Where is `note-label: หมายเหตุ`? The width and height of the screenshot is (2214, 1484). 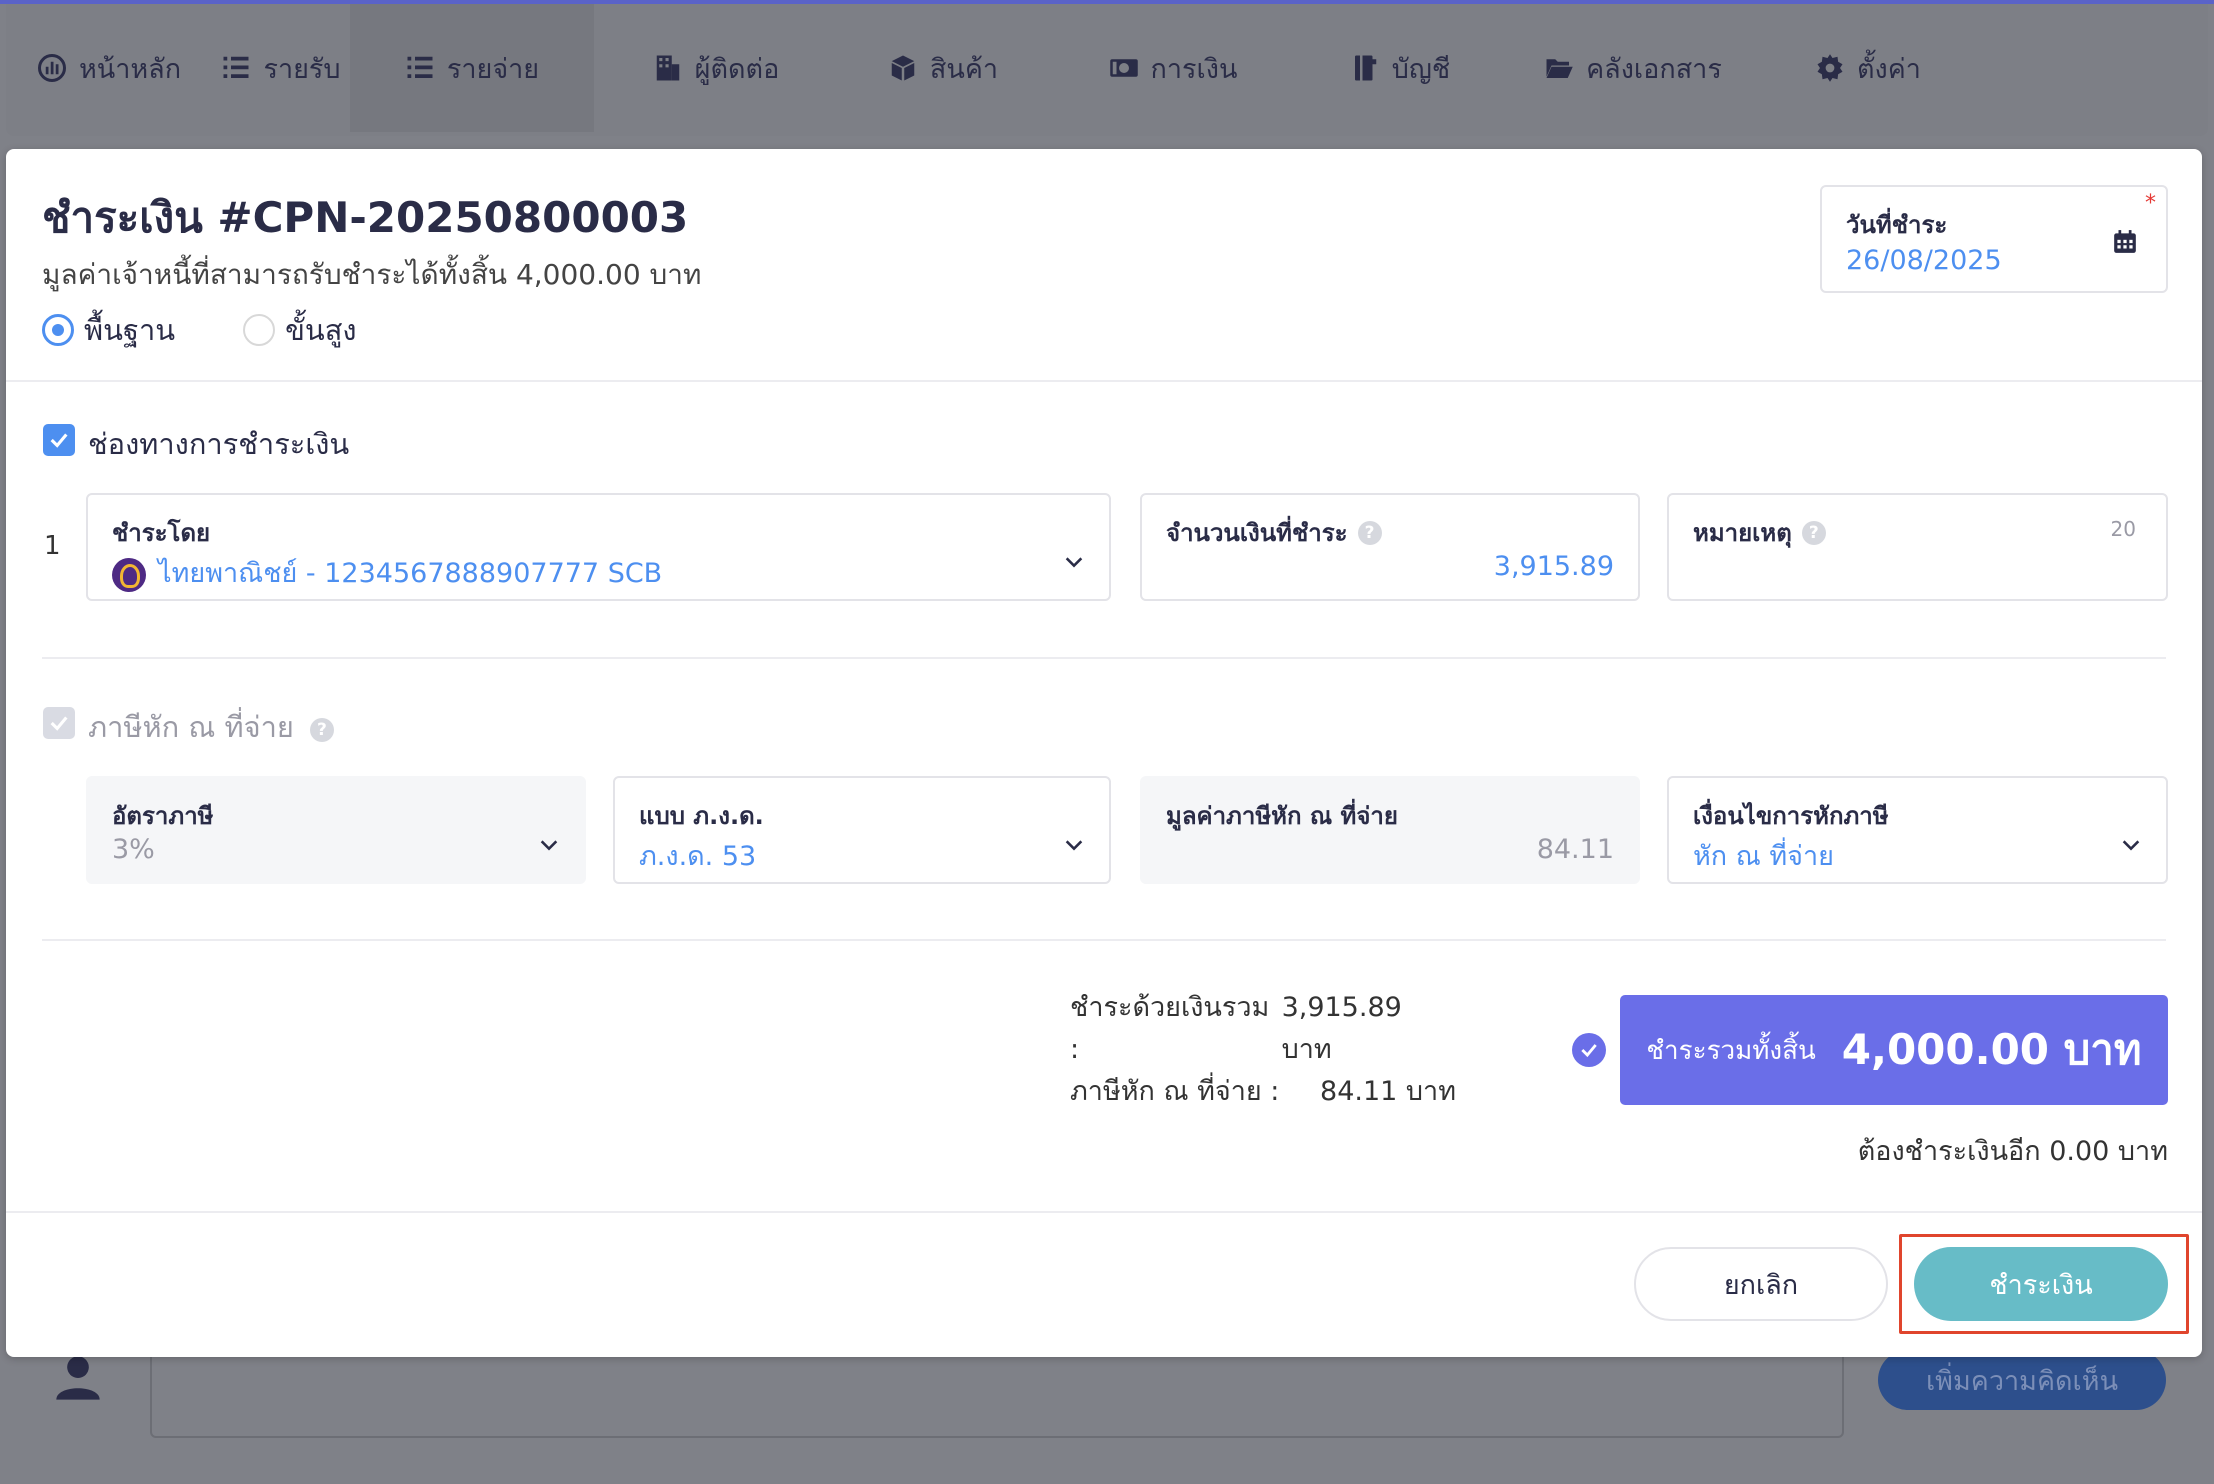 note-label: หมายเหตุ is located at coordinates (1742, 533).